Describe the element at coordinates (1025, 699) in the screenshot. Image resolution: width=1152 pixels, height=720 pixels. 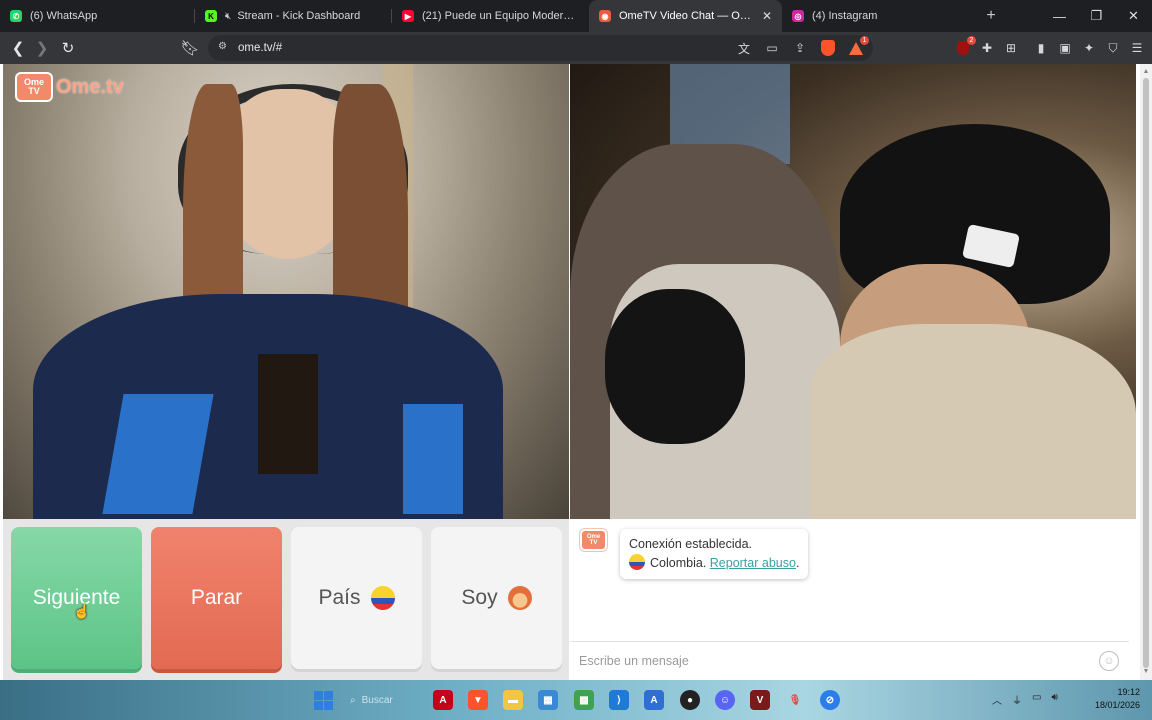
I see `system-tray: ︿ ⏚ ▭ 🔊︎` at that location.